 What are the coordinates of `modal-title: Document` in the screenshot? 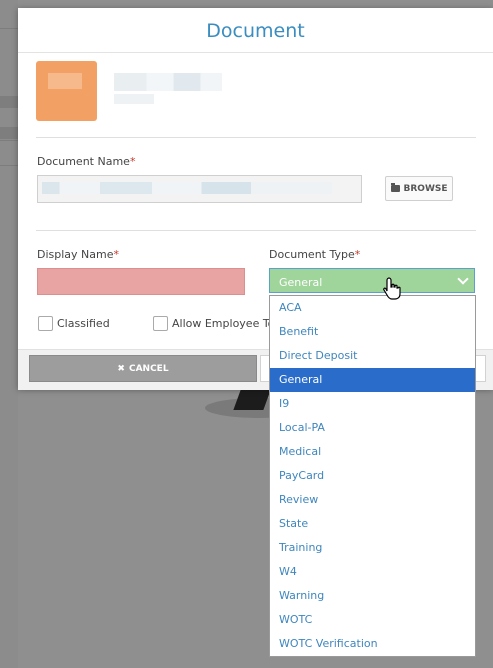 It's located at (255, 31).